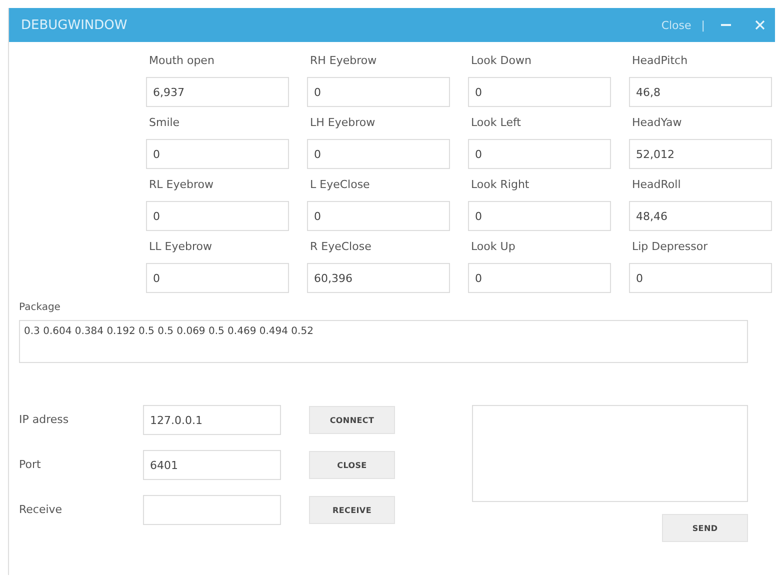 This screenshot has width=783, height=579. What do you see at coordinates (40, 308) in the screenshot?
I see `package-label: Package` at bounding box center [40, 308].